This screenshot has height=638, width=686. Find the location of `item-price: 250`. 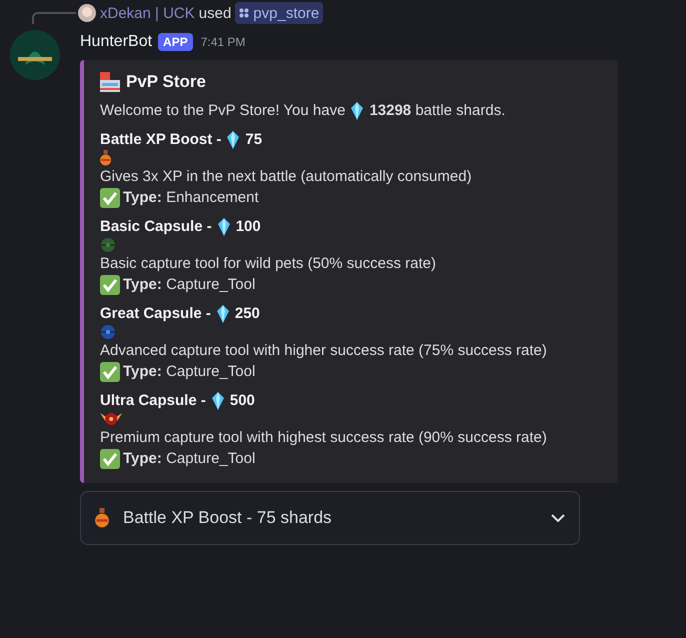

item-price: 250 is located at coordinates (247, 314).